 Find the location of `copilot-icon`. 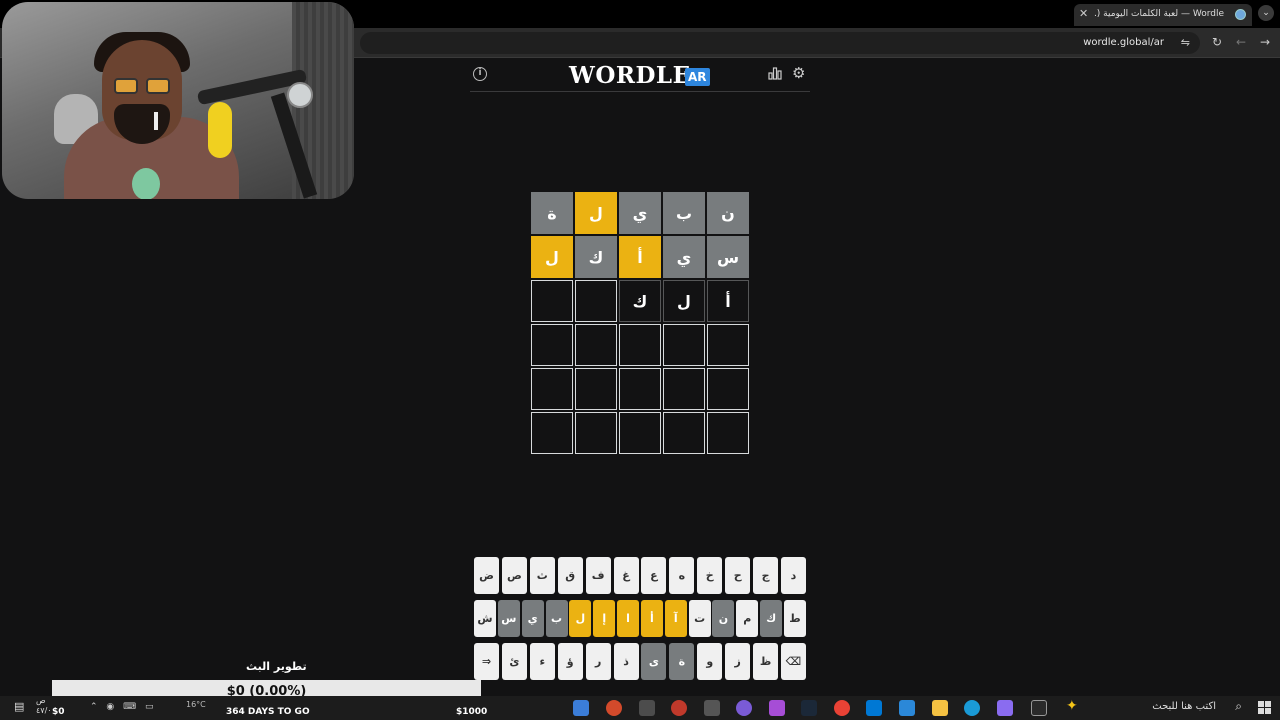

copilot-icon is located at coordinates (1005, 708).